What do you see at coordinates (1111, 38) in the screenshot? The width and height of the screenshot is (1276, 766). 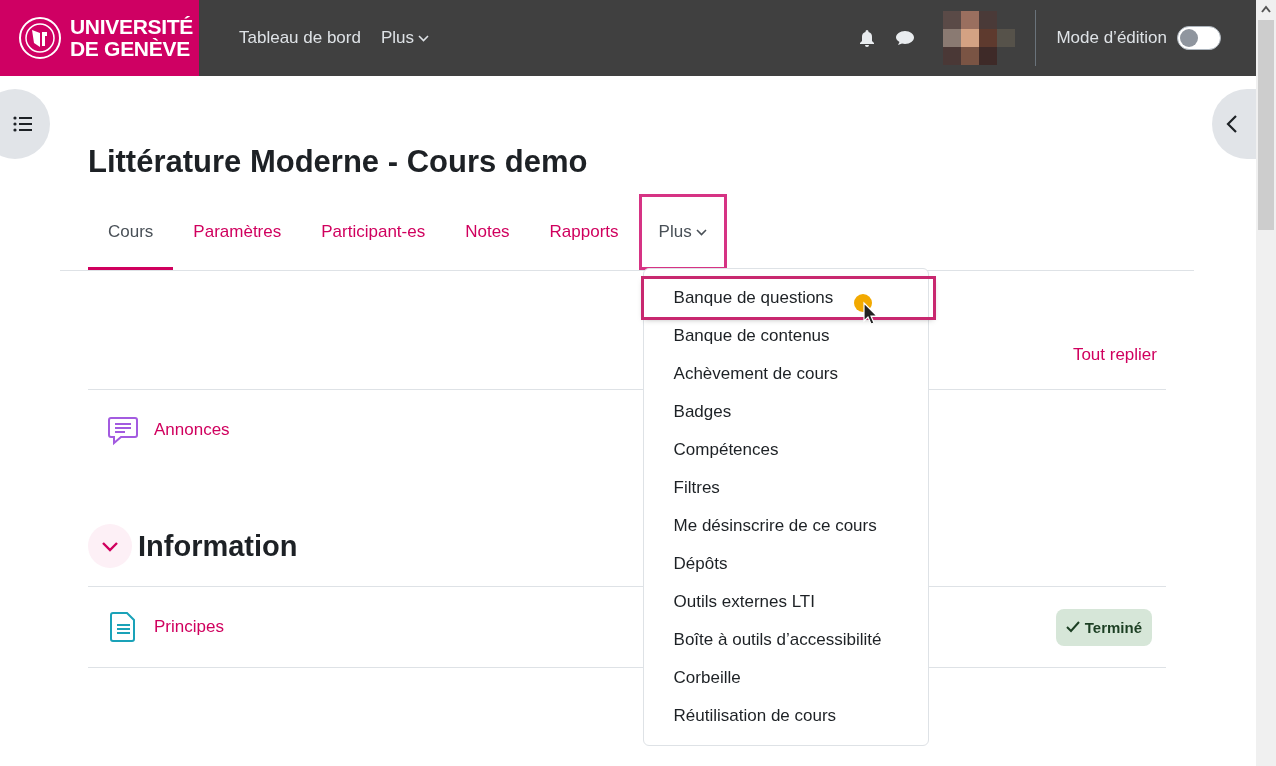 I see `edit-mode-label: Mode d’édition` at bounding box center [1111, 38].